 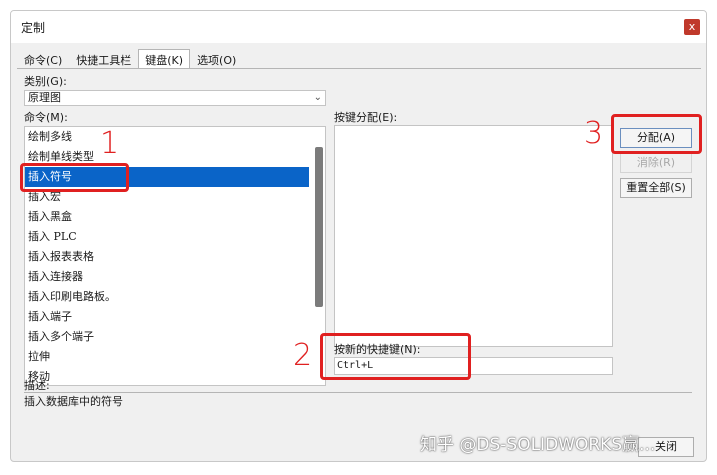 I want to click on list-item: 插入多个端子, so click(x=175, y=337).